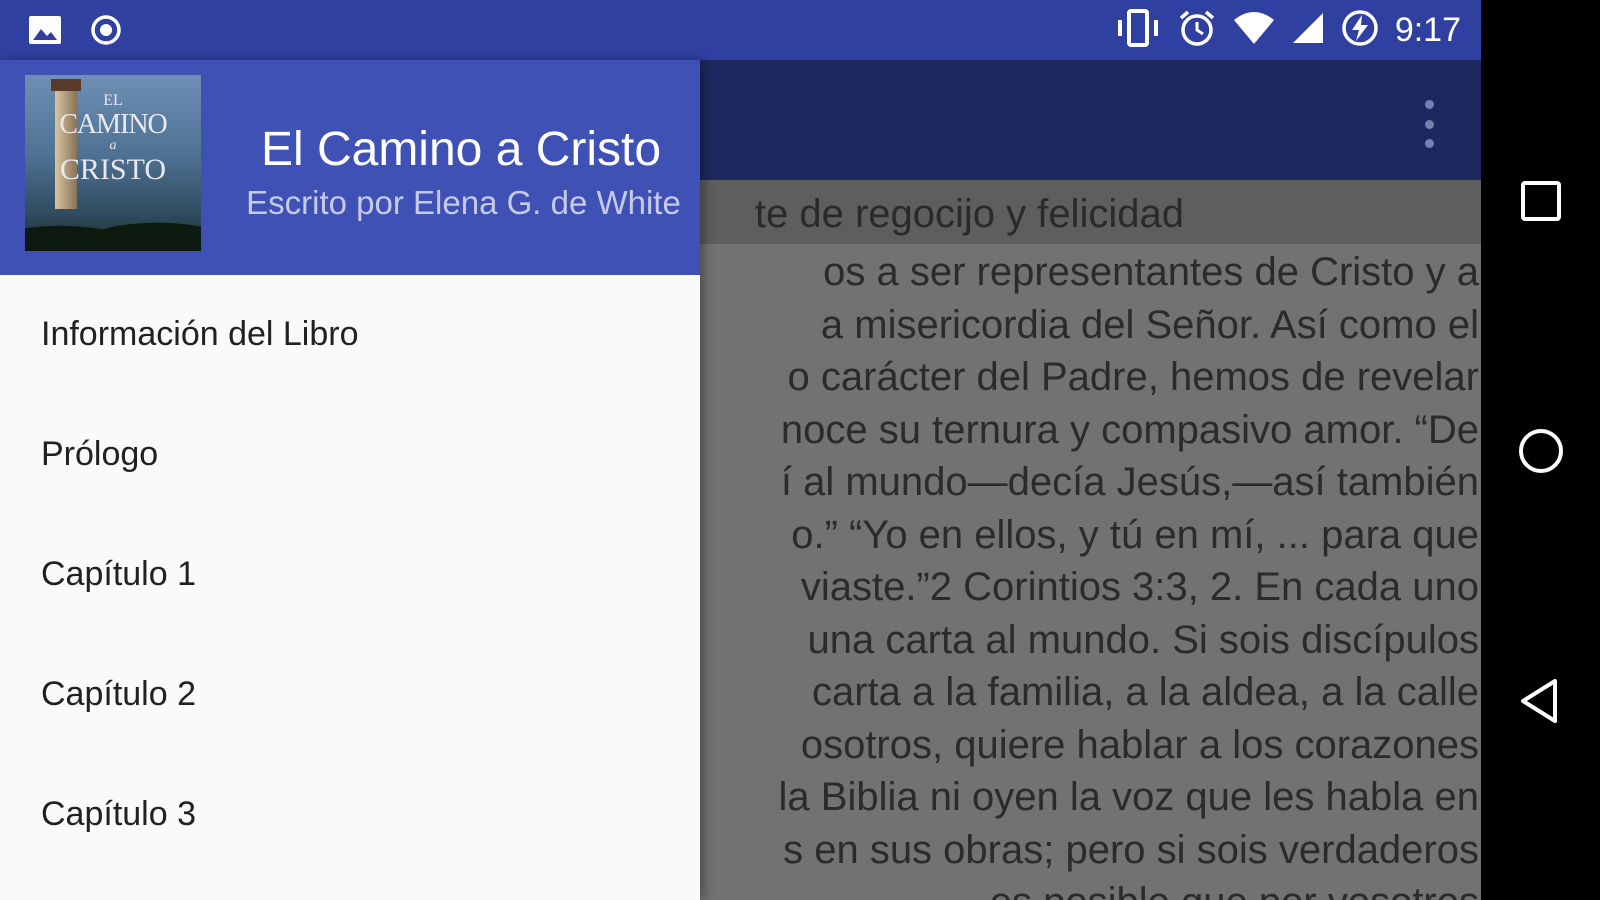 The image size is (1600, 900). Describe the element at coordinates (350, 815) in the screenshot. I see `menu-item-chapter-3: Capítulo 3` at that location.